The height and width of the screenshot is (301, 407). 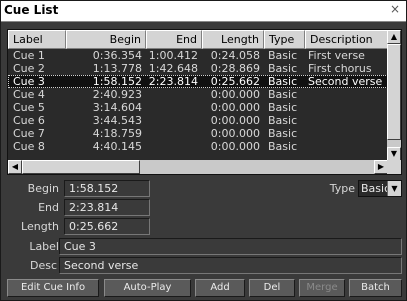 I want to click on length-field: 0:25.662, so click(x=107, y=226).